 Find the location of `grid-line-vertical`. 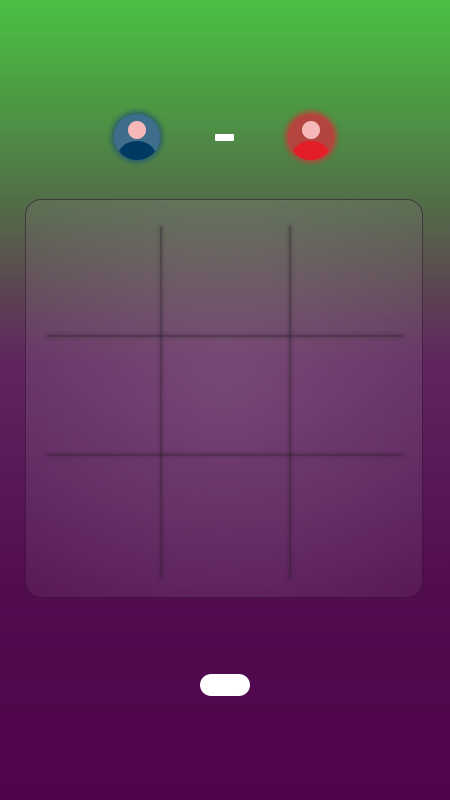

grid-line-vertical is located at coordinates (290, 402).